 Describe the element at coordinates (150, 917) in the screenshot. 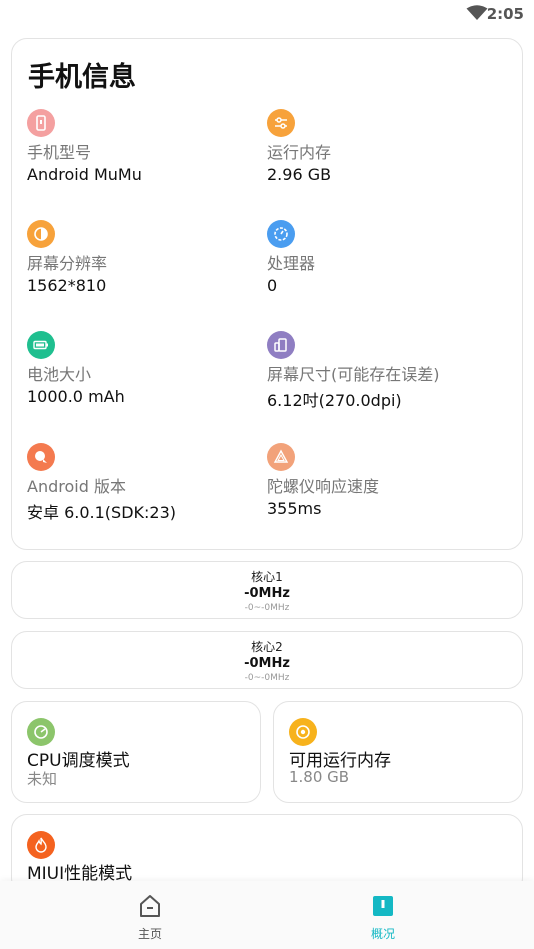

I see `nav-home: 主页` at that location.